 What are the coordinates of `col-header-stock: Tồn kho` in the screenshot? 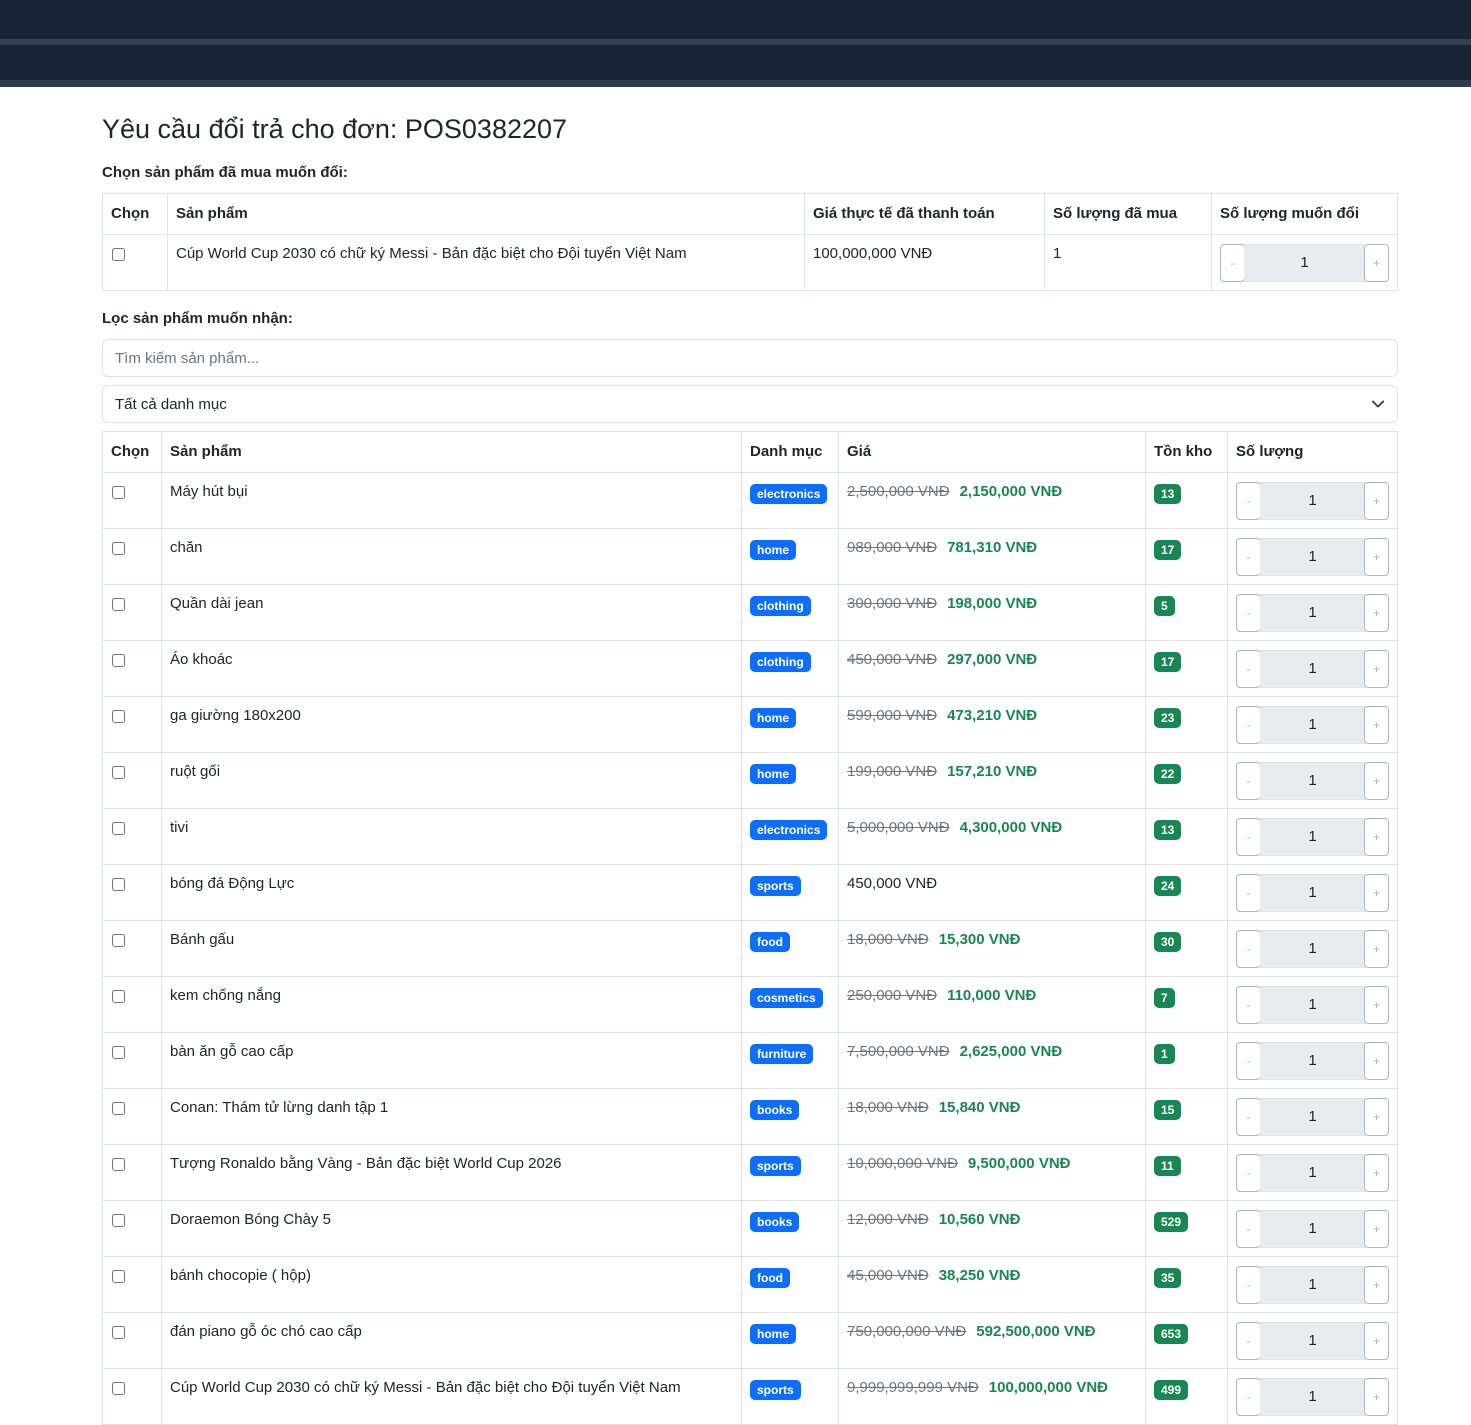 It's located at (1186, 452).